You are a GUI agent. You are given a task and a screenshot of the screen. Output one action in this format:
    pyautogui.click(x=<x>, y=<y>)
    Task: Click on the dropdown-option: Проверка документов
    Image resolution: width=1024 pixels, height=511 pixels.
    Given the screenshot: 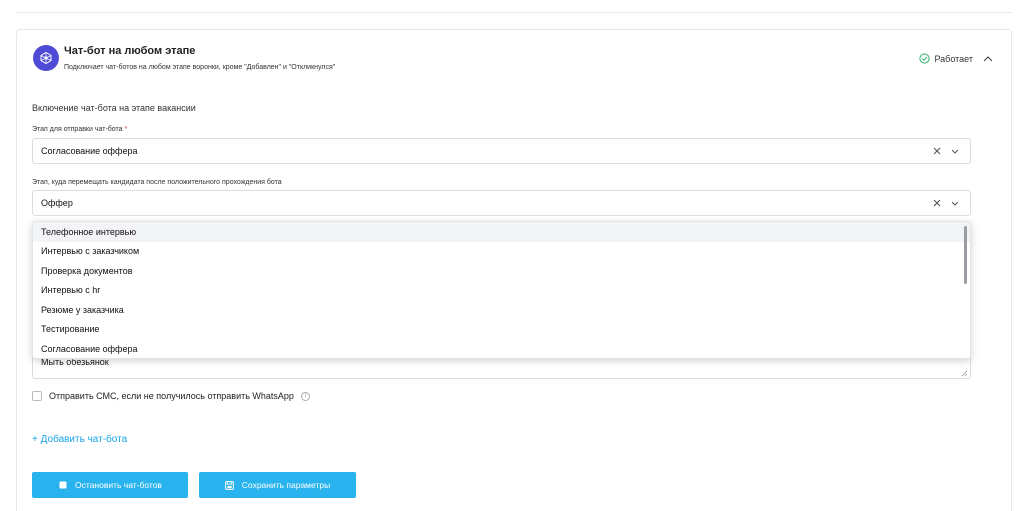 What is the action you would take?
    pyautogui.click(x=501, y=271)
    